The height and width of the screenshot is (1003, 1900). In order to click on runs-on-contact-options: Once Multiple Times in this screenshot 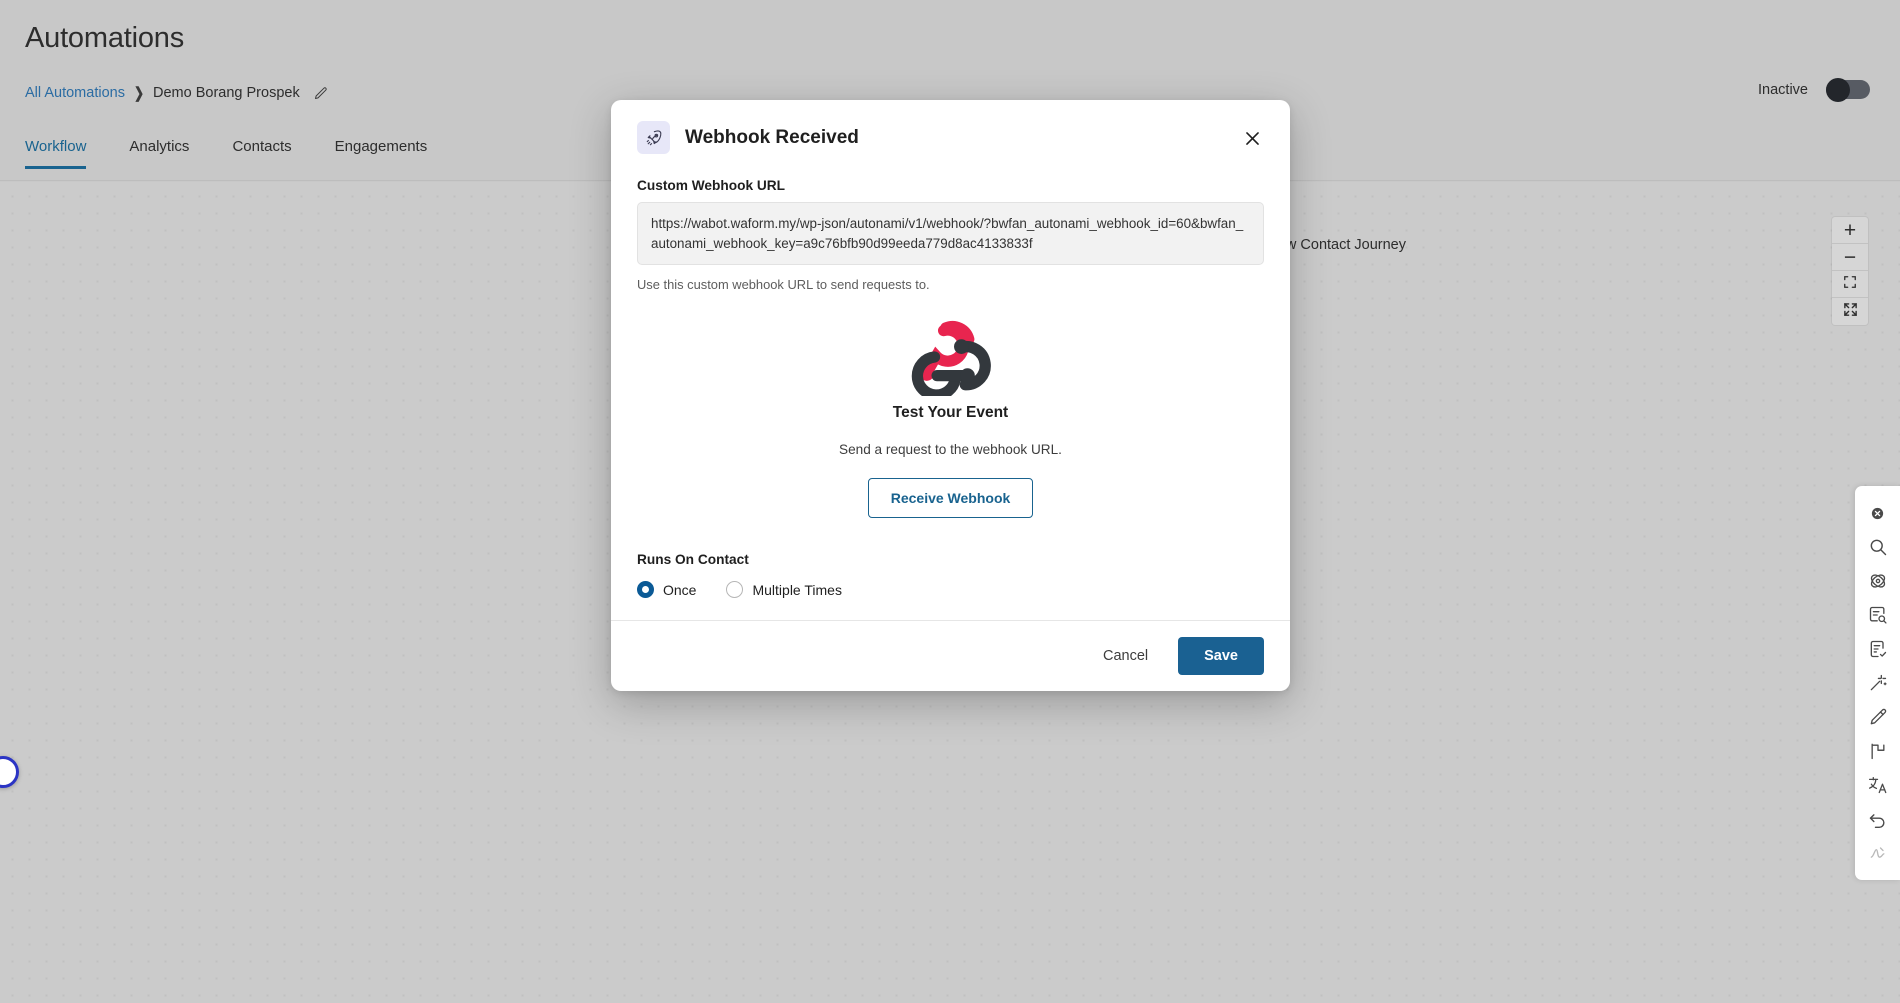, I will do `click(950, 590)`.